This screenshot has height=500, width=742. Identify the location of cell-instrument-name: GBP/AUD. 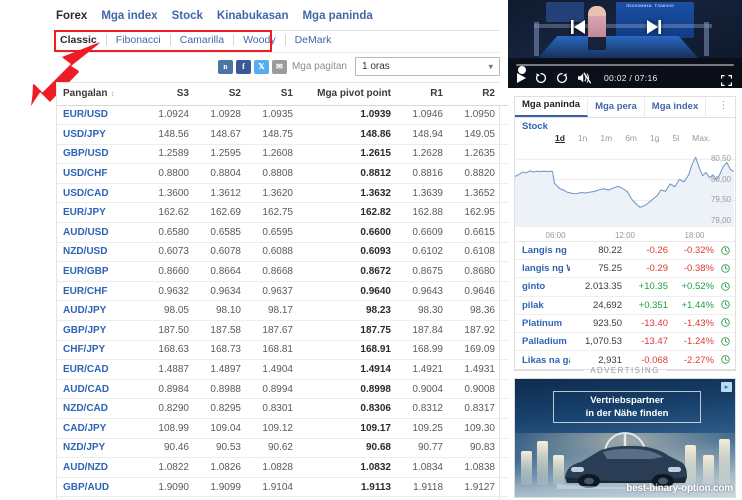
(100, 487).